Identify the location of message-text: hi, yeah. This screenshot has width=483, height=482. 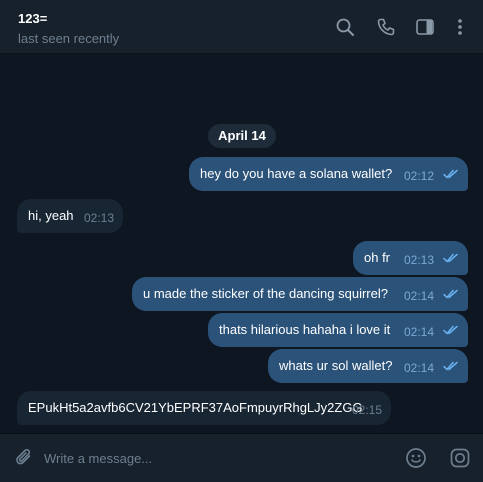
(51, 215).